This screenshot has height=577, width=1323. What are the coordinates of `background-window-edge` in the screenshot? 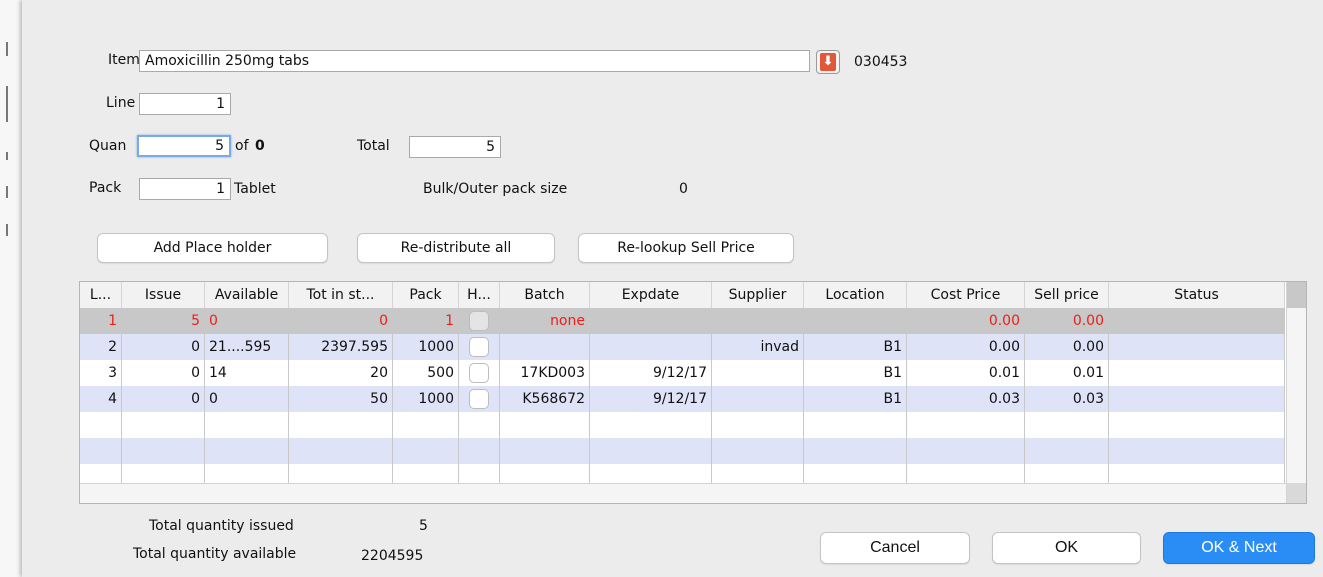 It's located at (11, 288).